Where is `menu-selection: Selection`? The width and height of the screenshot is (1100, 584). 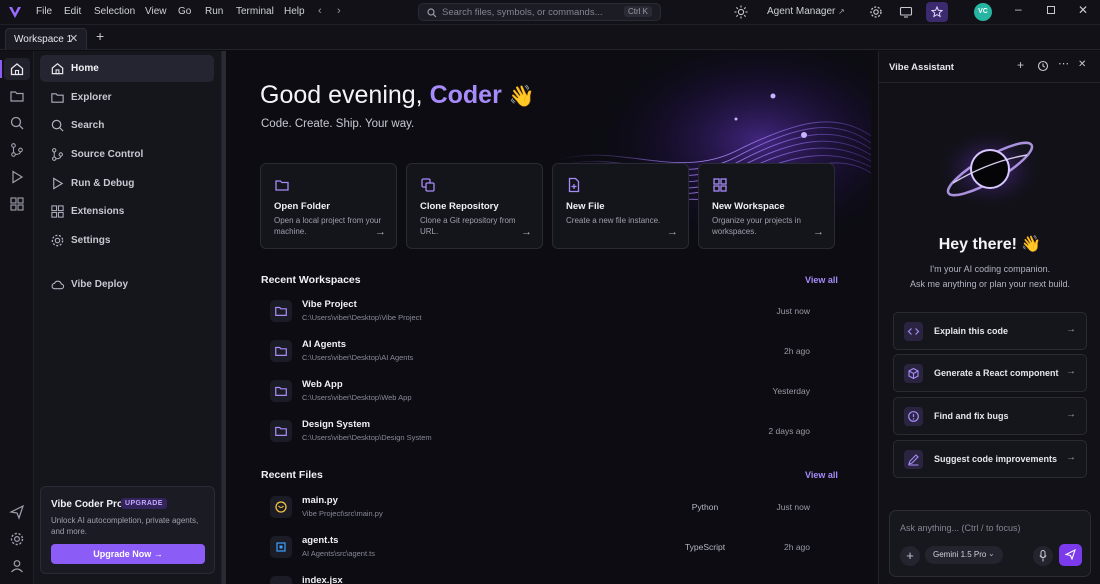 menu-selection: Selection is located at coordinates (114, 11).